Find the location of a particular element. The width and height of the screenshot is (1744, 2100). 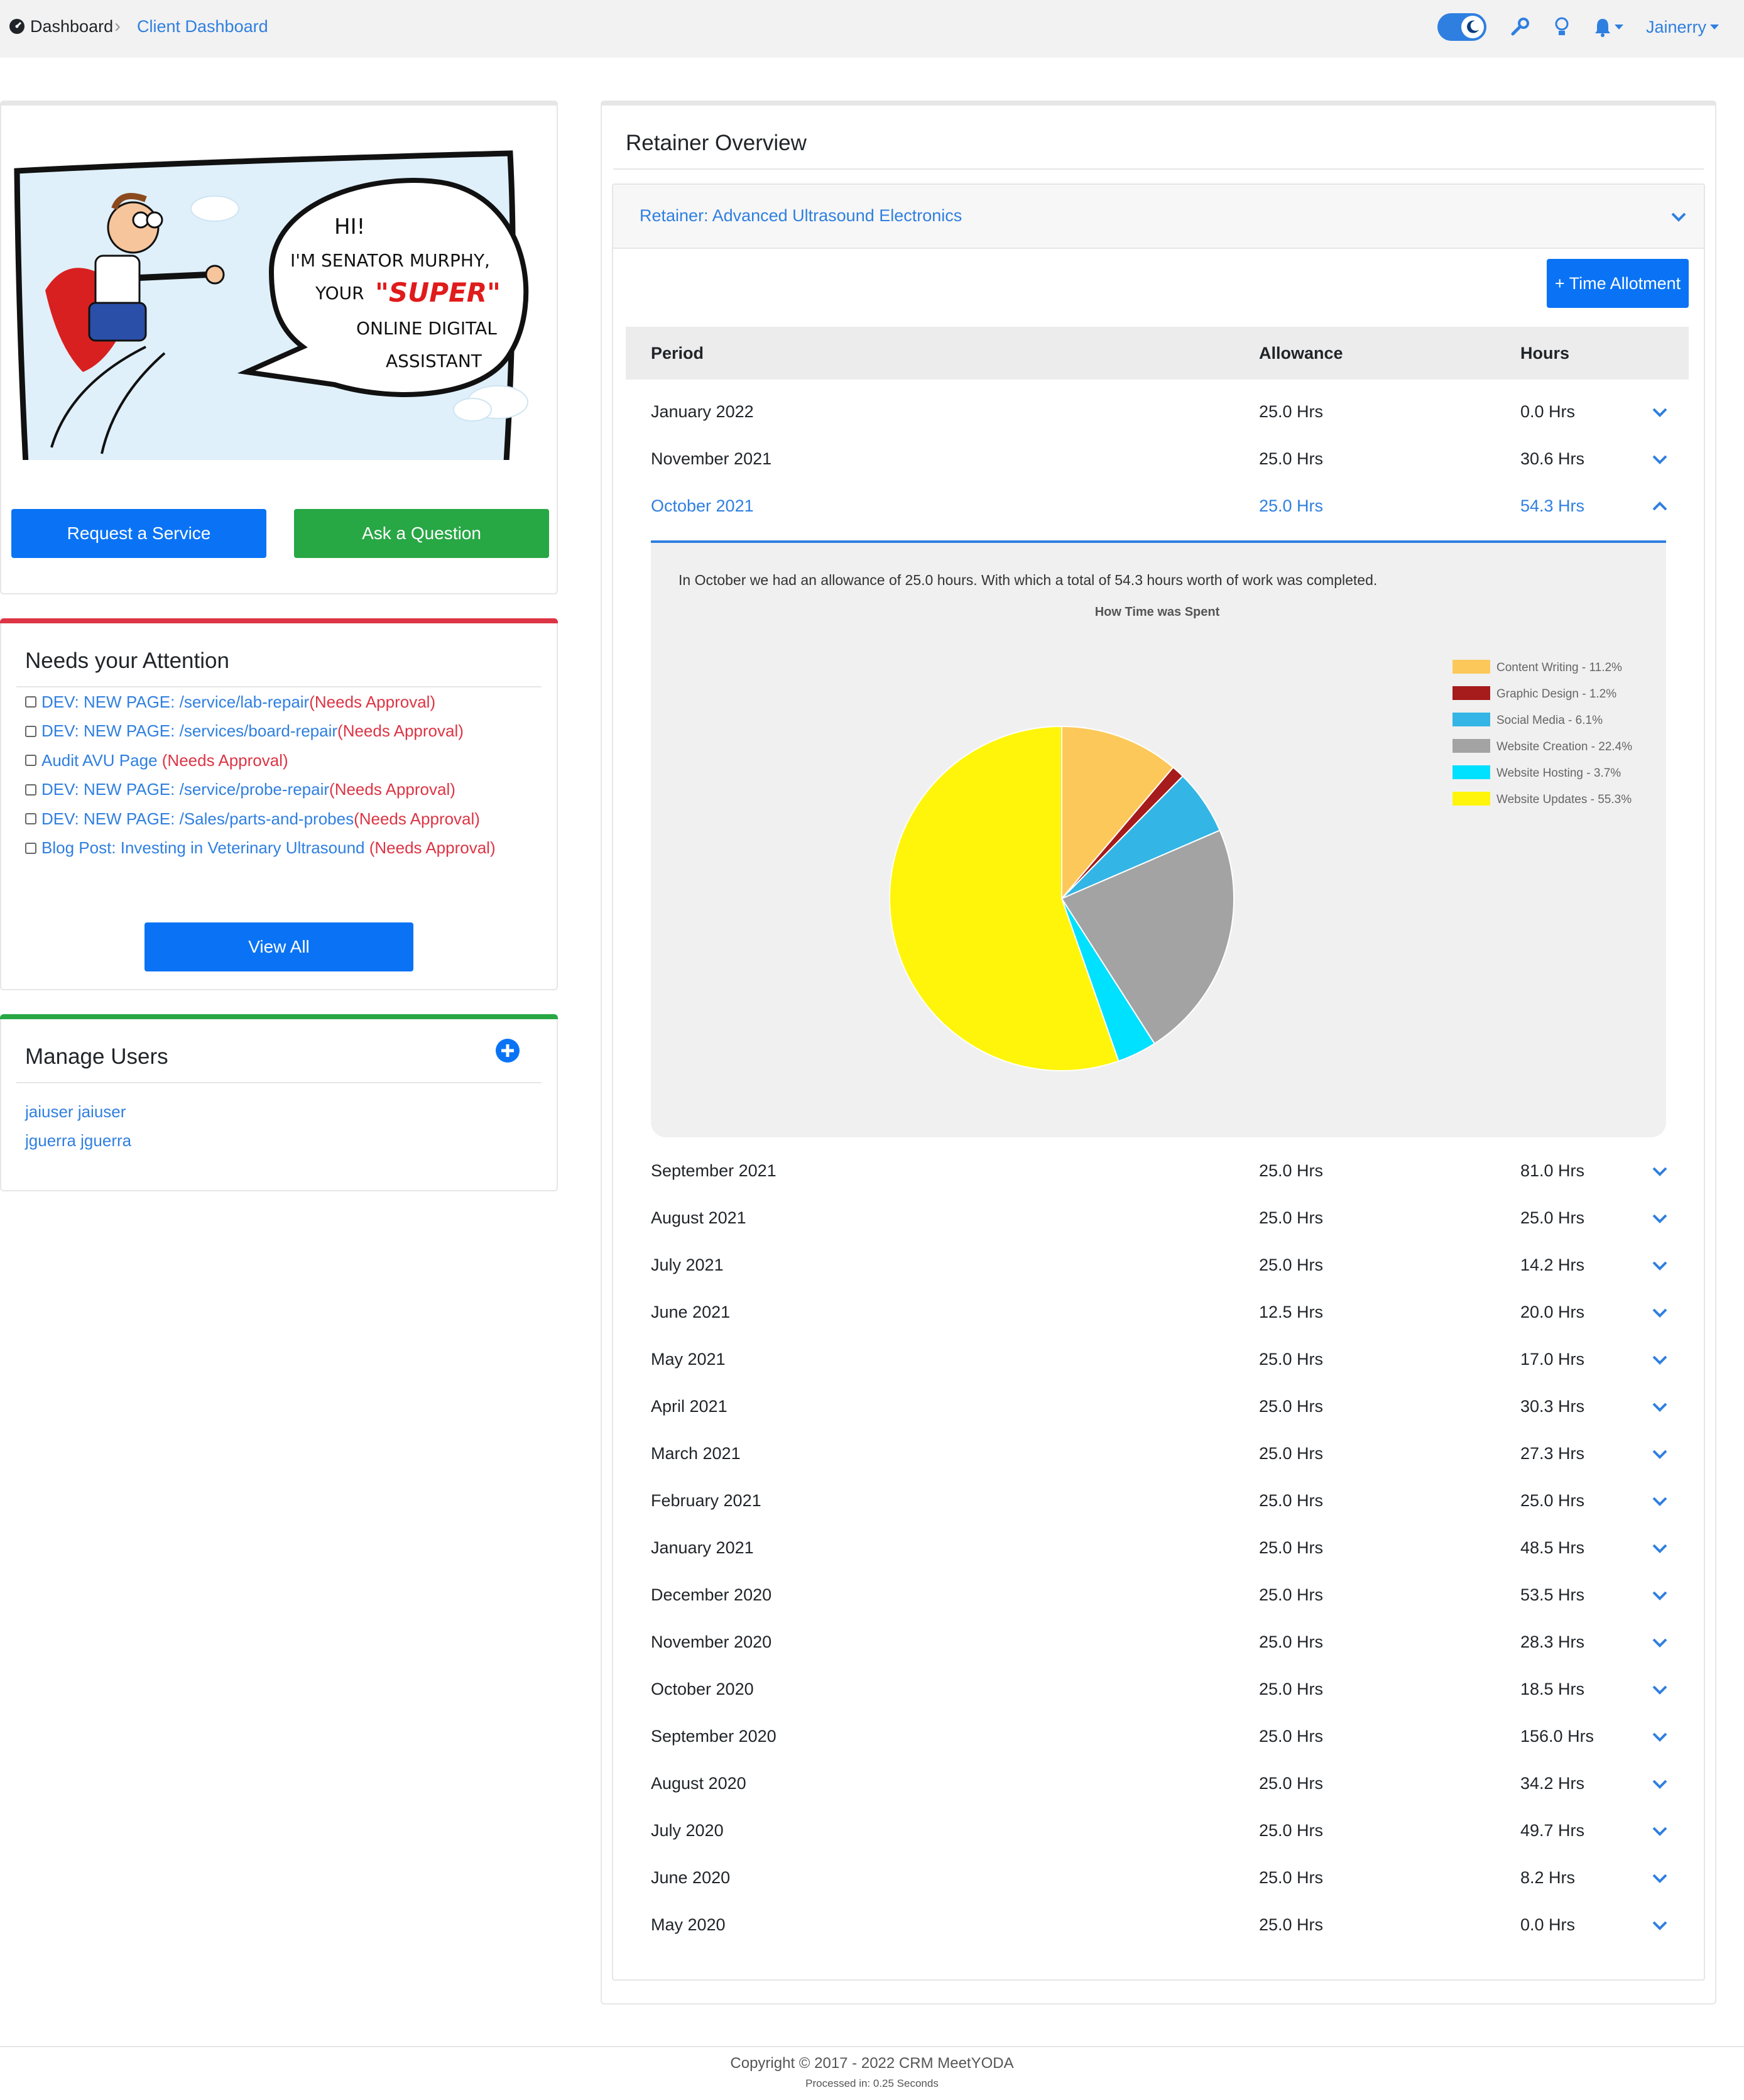

table-row: January 2022 25.0 Hrs 0.0 Hrs is located at coordinates (1157, 411).